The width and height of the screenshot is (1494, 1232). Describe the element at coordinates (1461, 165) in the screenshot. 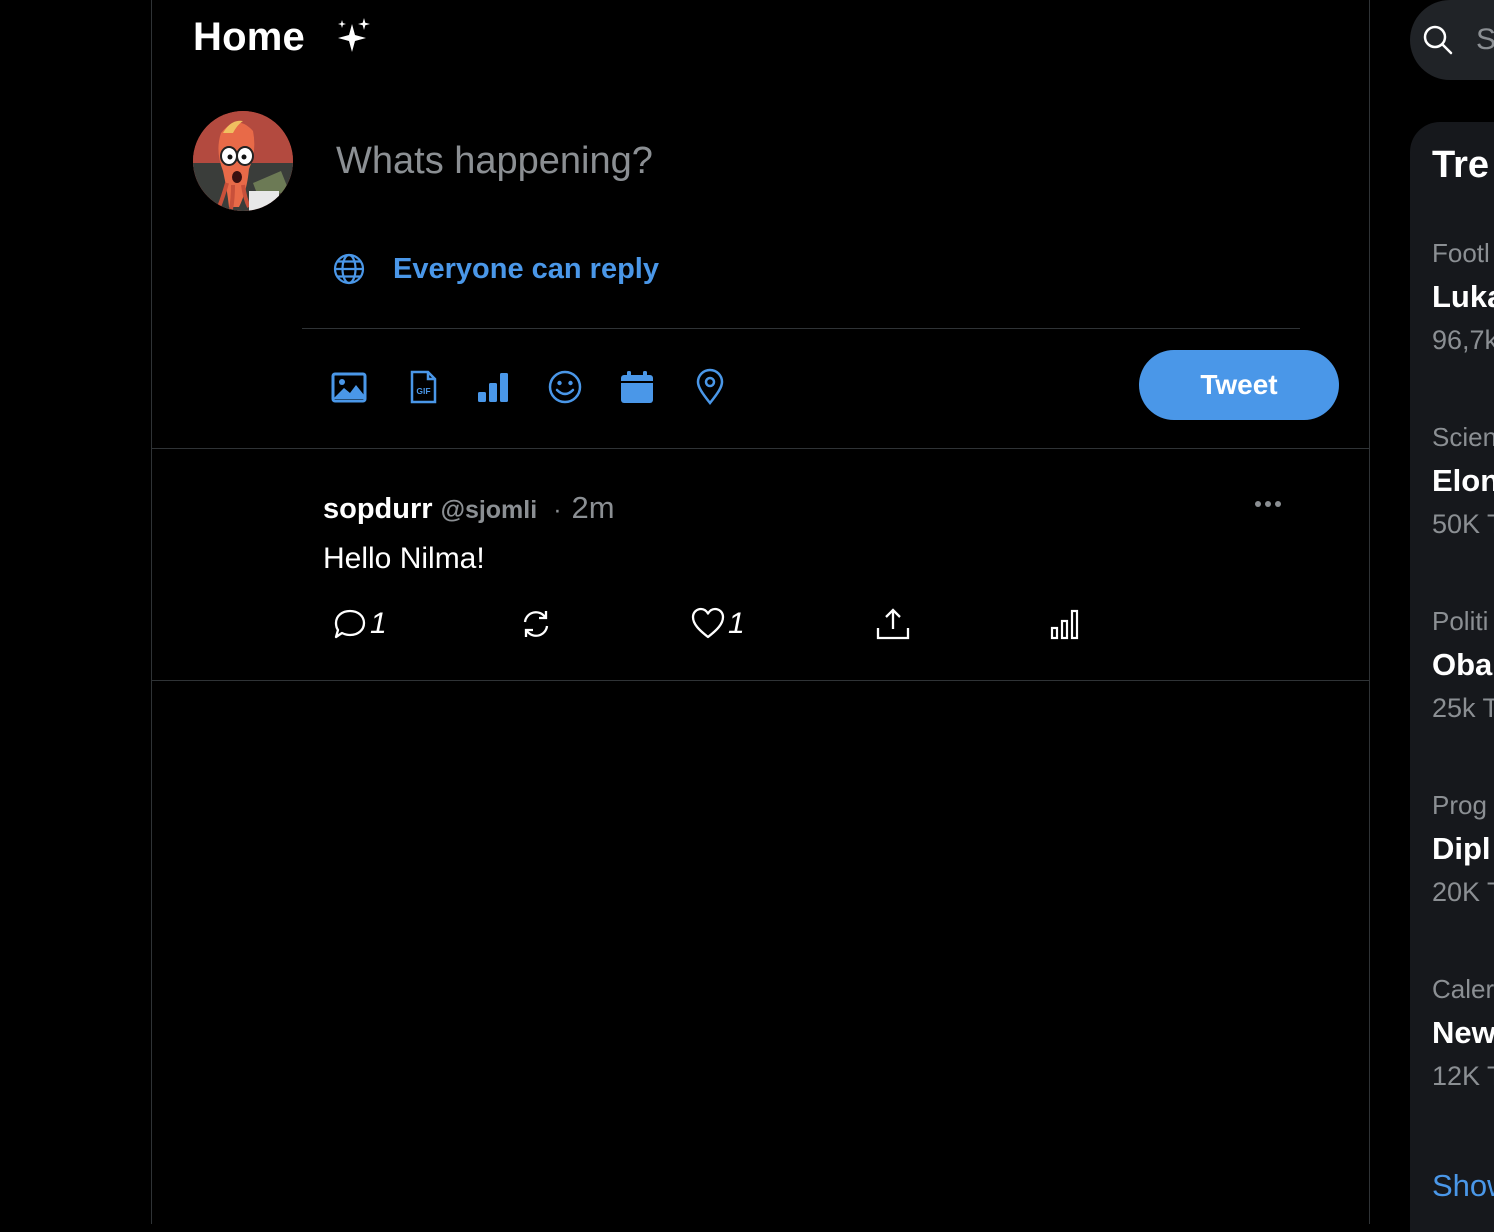

I see `trends-title: Tre` at that location.